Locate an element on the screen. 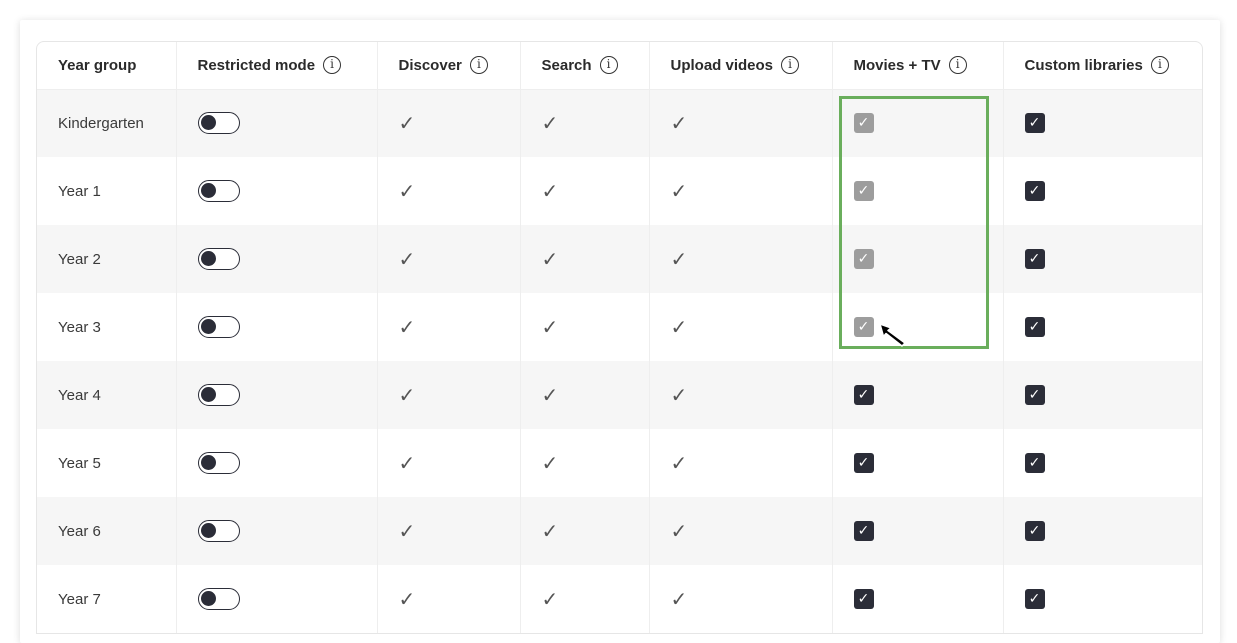 The height and width of the screenshot is (643, 1237). year-group-label: Kindergarten is located at coordinates (101, 123).